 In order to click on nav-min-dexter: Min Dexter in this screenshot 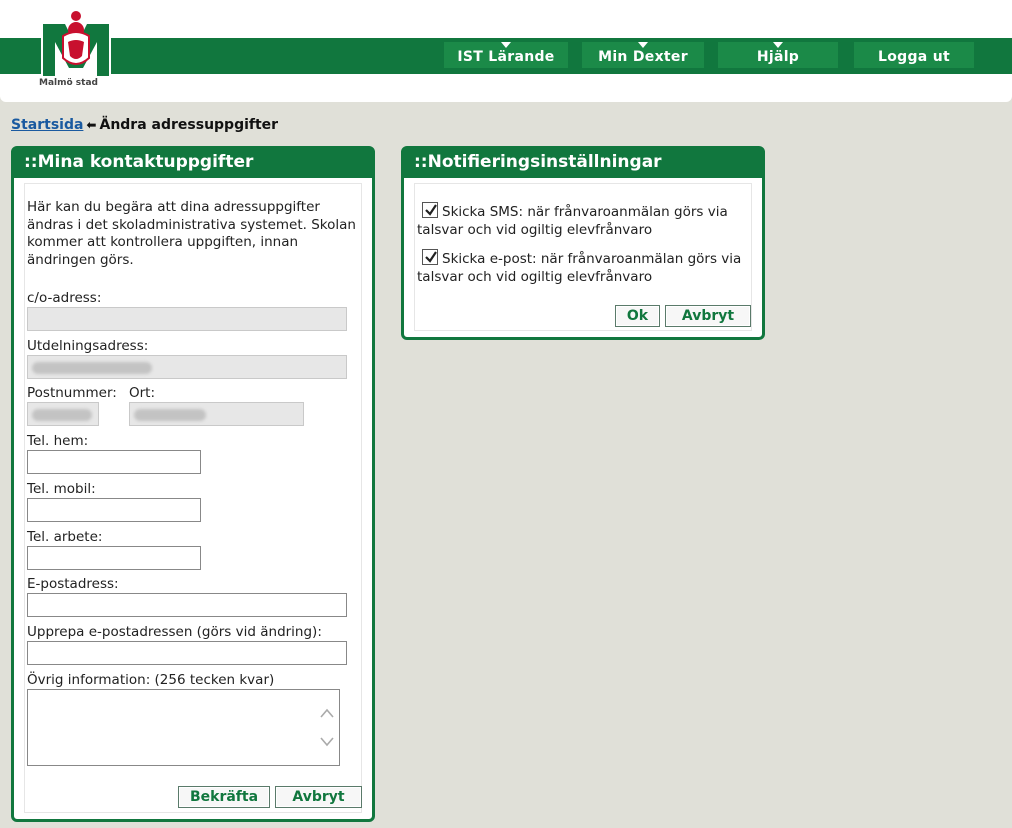, I will do `click(643, 55)`.